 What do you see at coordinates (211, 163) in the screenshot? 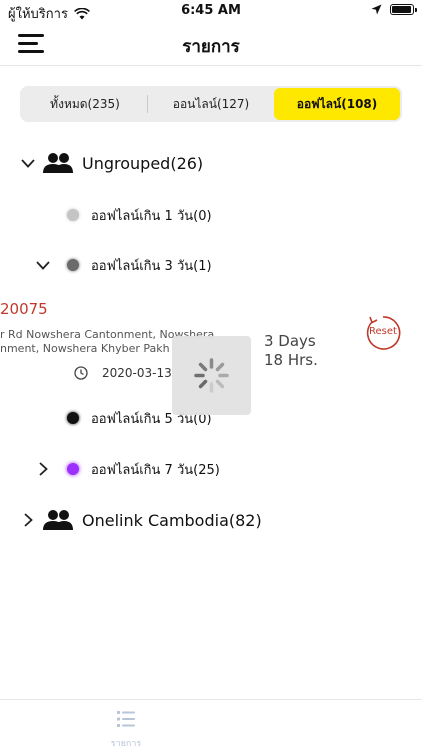
I see `group-row-ungrouped: Ungrouped(26)` at bounding box center [211, 163].